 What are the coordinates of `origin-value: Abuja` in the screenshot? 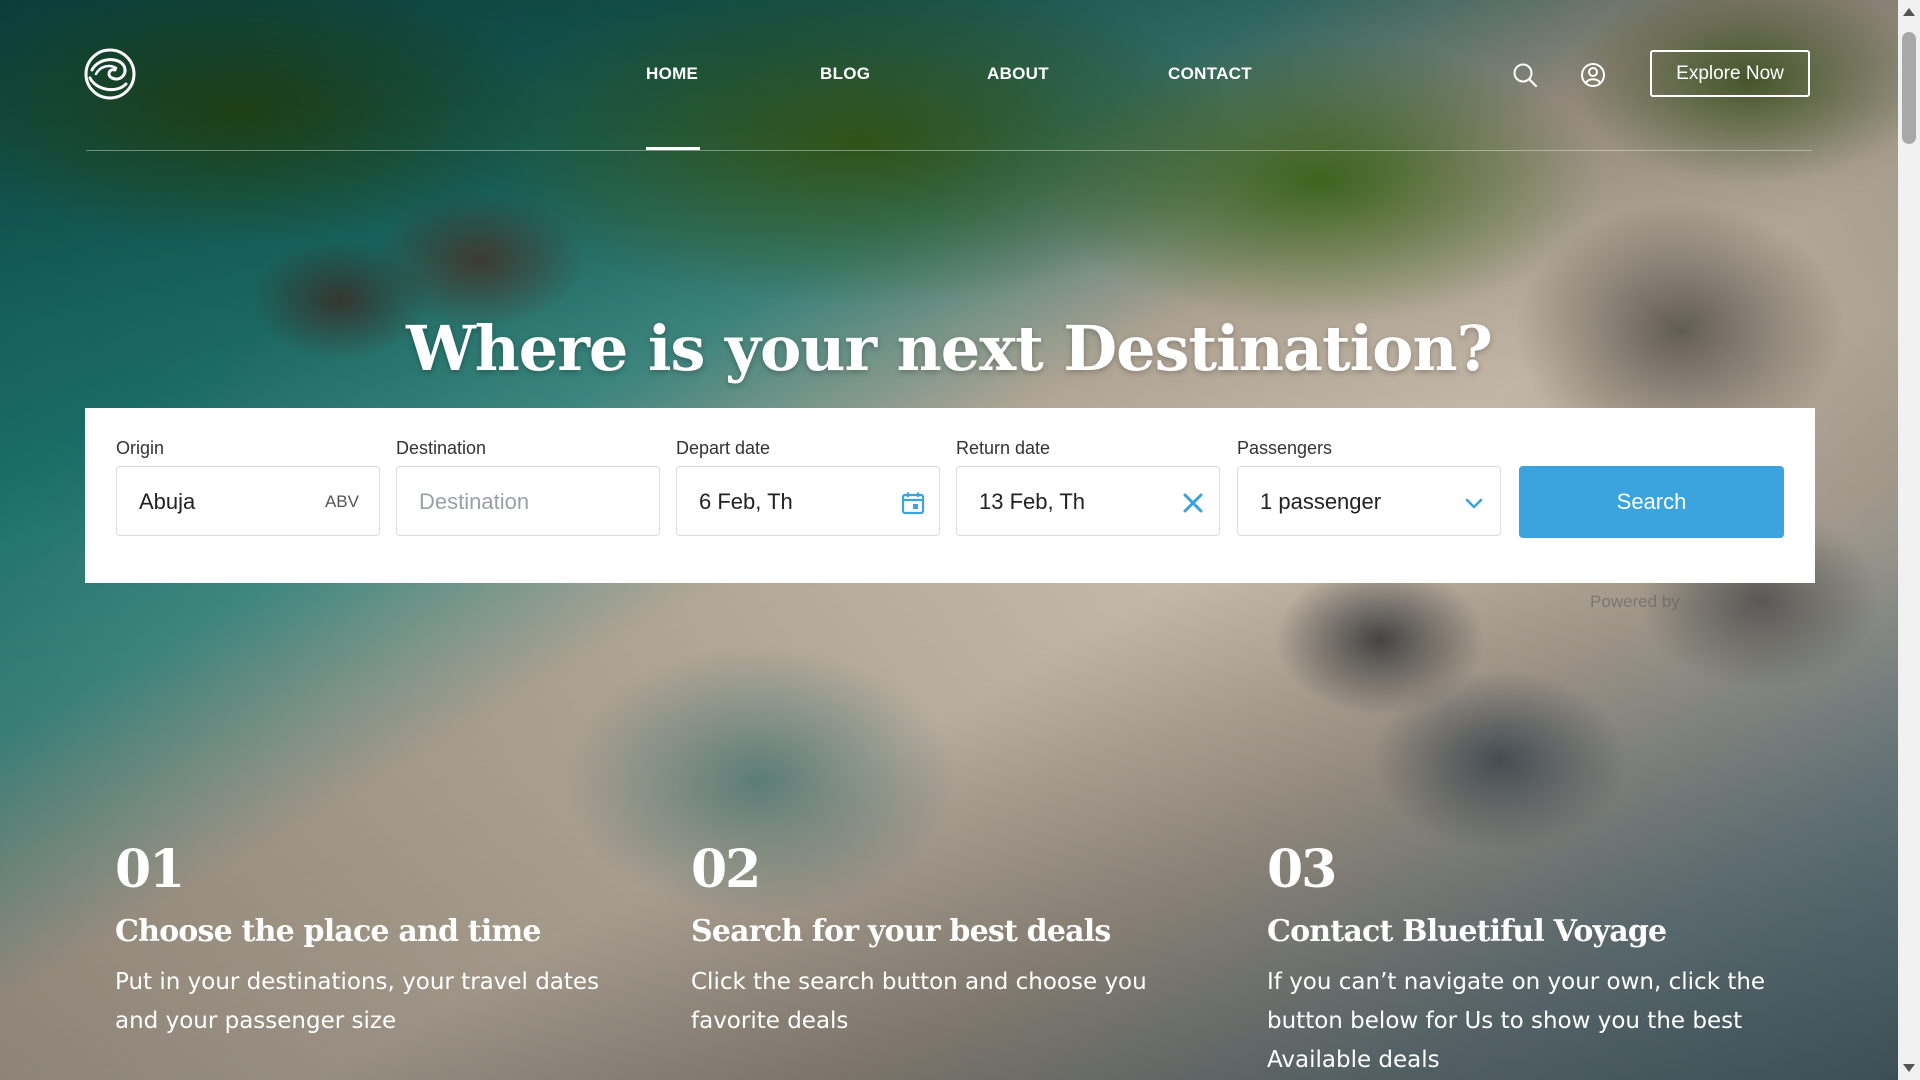 It's located at (167, 501).